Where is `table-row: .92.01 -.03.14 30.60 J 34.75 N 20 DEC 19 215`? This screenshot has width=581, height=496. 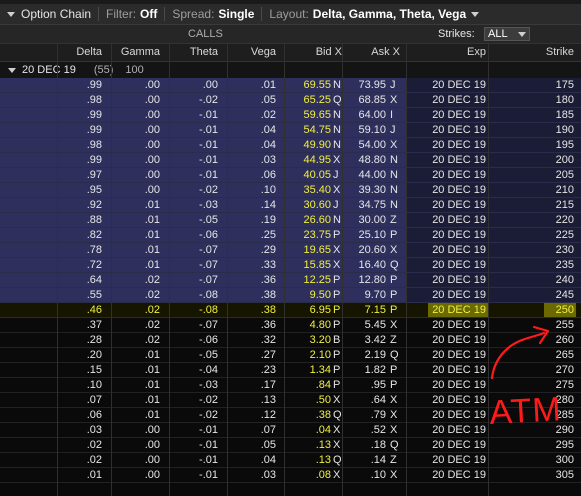
table-row: .92.01 -.03.14 30.60 J 34.75 N 20 DEC 19 215 is located at coordinates (290, 205).